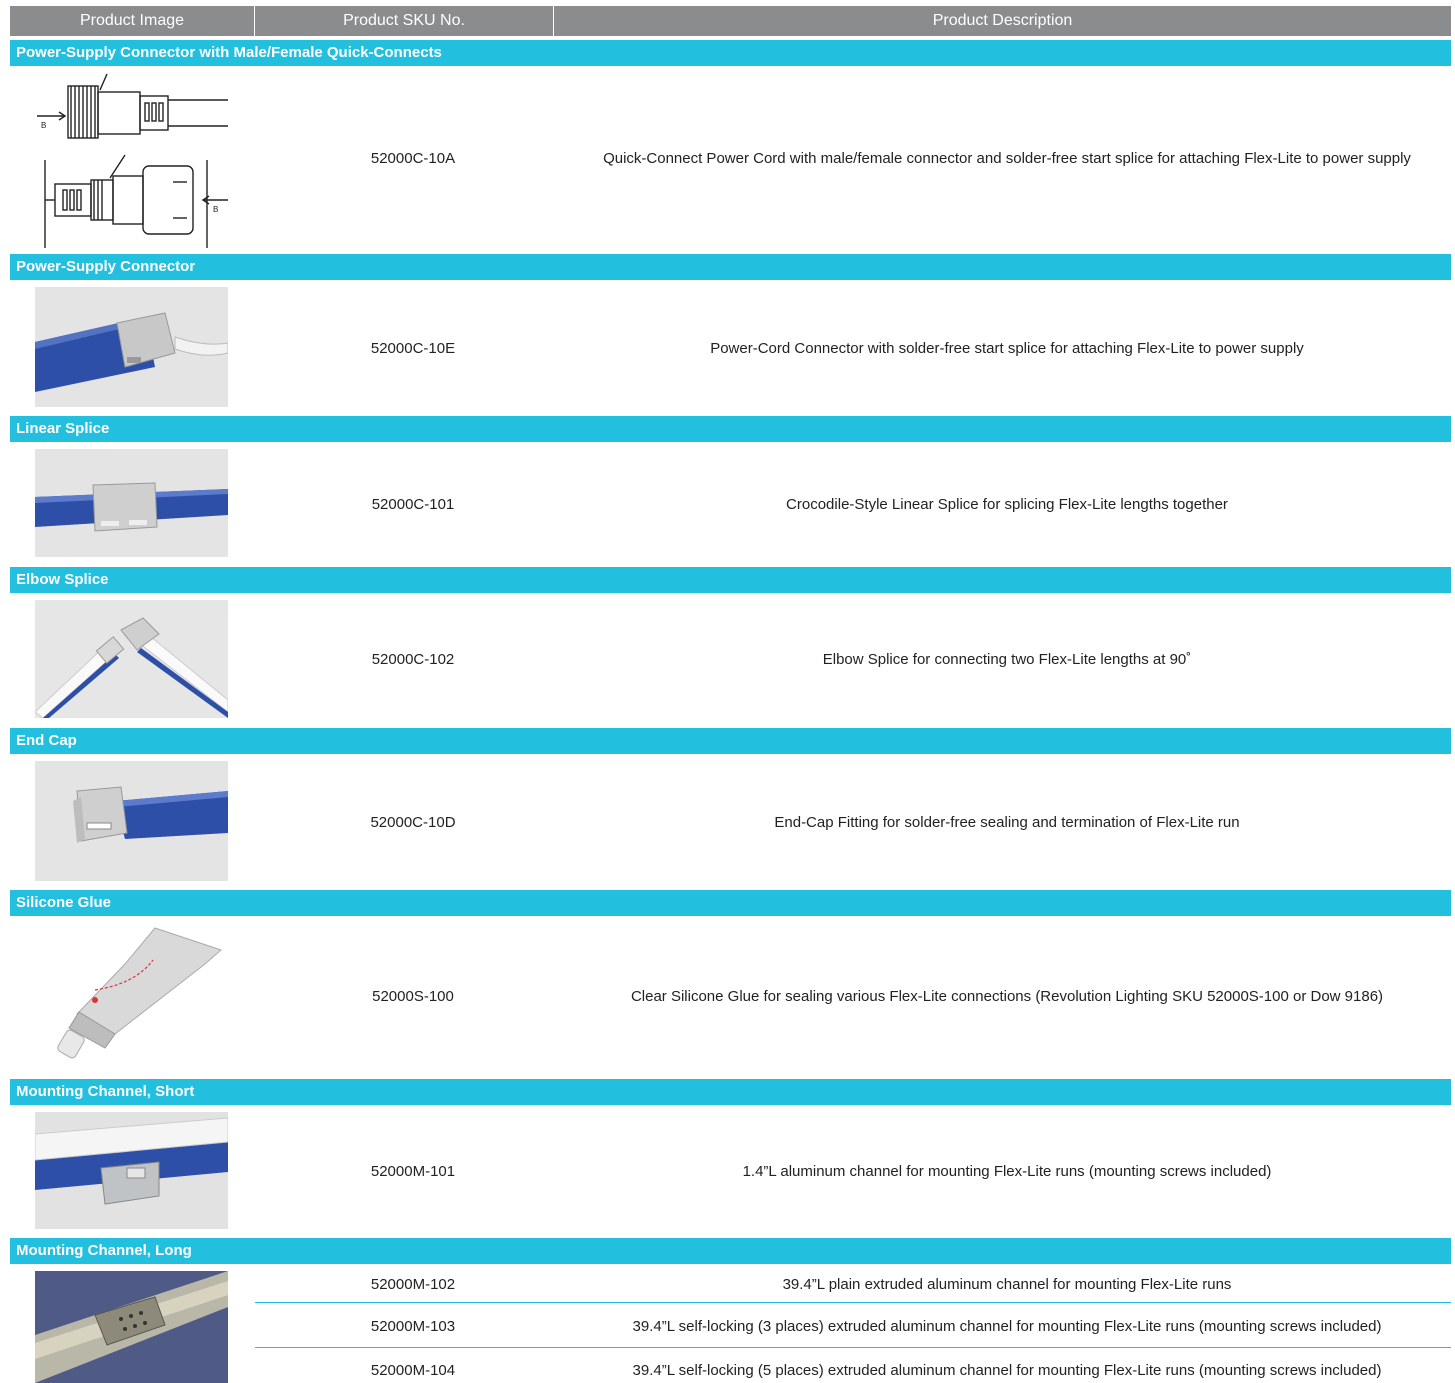 The image size is (1455, 1383). What do you see at coordinates (730, 267) in the screenshot?
I see `section-title-power-supply-connector: Power-Supply Connector` at bounding box center [730, 267].